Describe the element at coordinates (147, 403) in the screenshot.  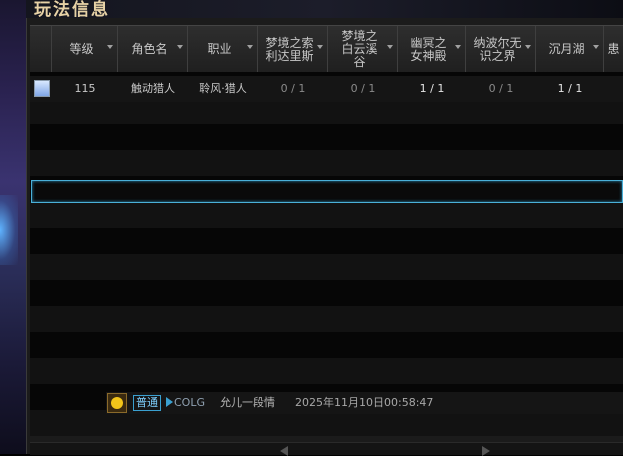
I see `chat-channel-tag: 普通` at that location.